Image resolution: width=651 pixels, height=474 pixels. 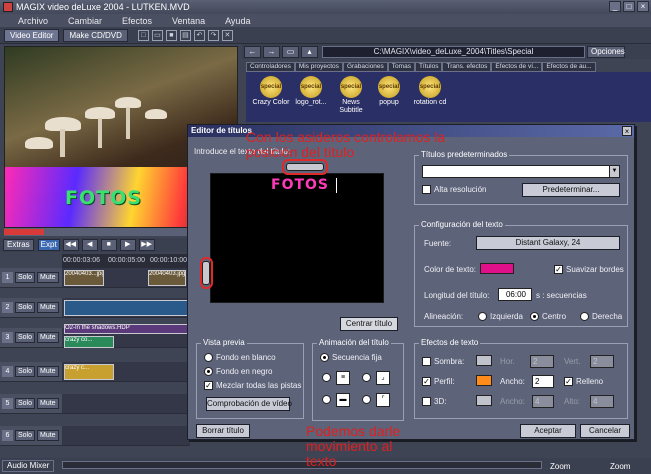 I want to click on maximize-button: □, so click(x=629, y=6).